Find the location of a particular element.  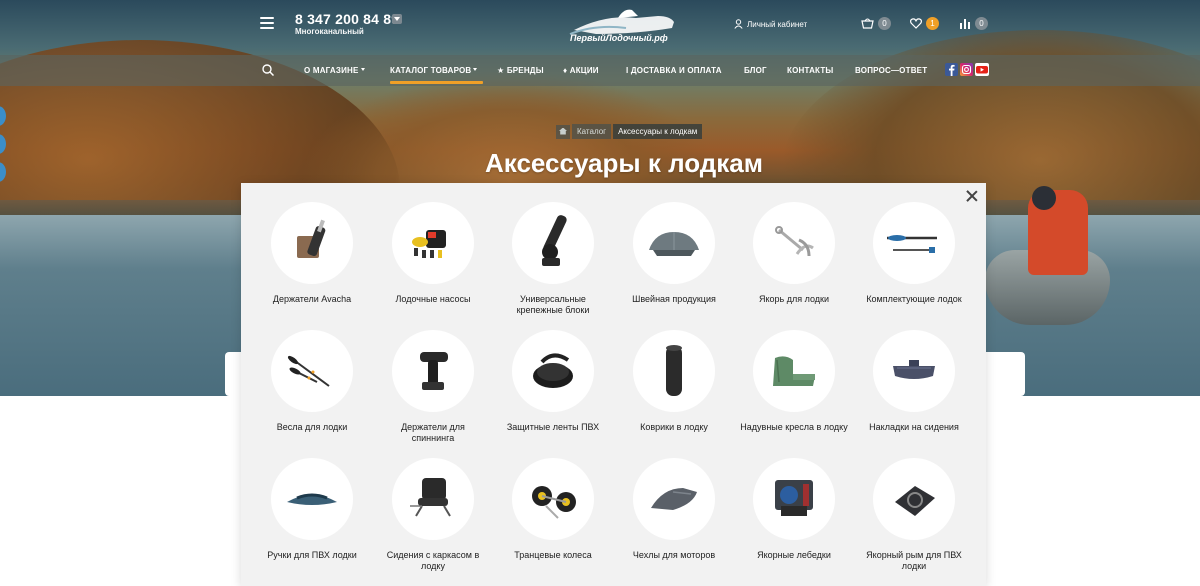

fire-icon: ♦ is located at coordinates (565, 70).